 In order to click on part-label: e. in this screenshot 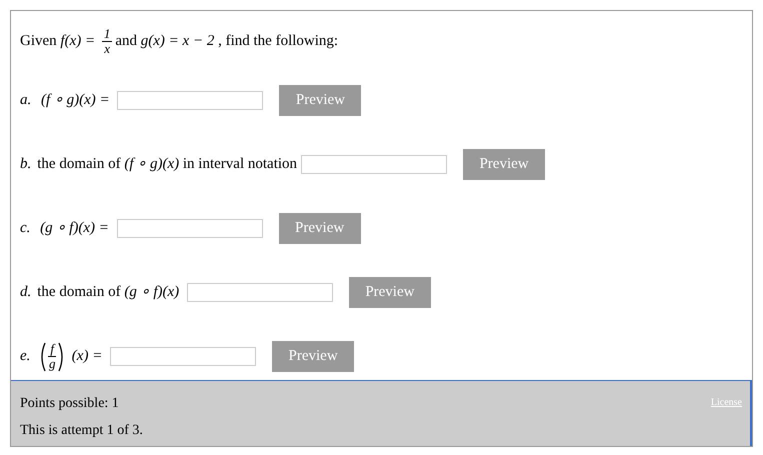, I will do `click(25, 356)`.